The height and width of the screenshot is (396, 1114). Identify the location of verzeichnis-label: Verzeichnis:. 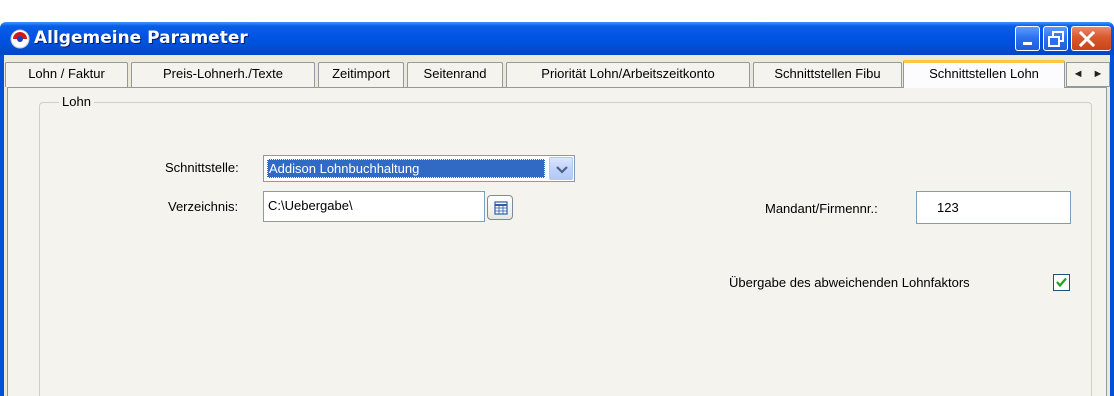
(203, 206).